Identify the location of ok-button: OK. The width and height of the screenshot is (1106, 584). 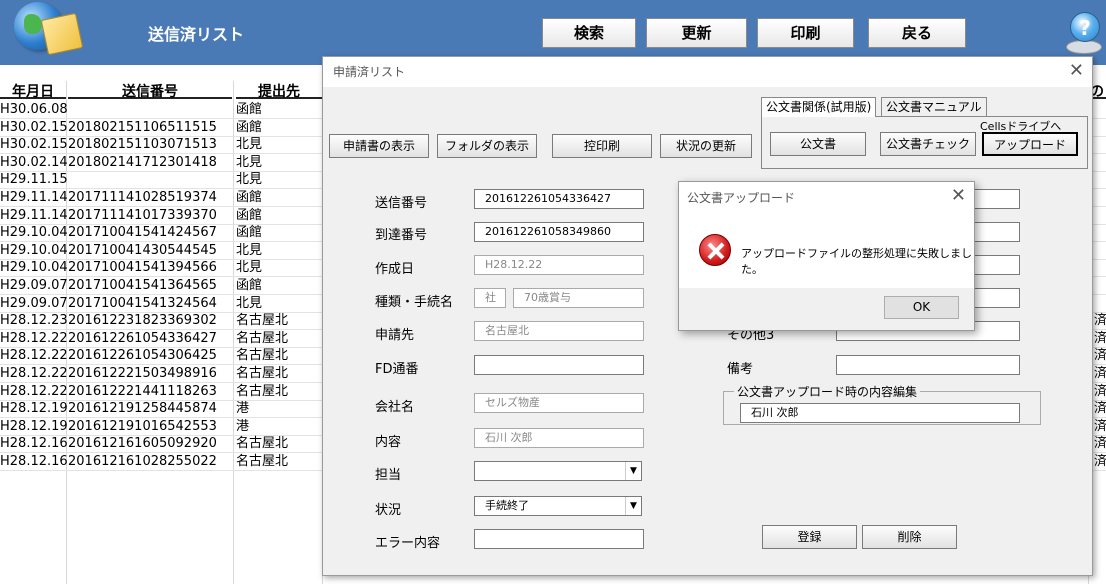
(921, 307).